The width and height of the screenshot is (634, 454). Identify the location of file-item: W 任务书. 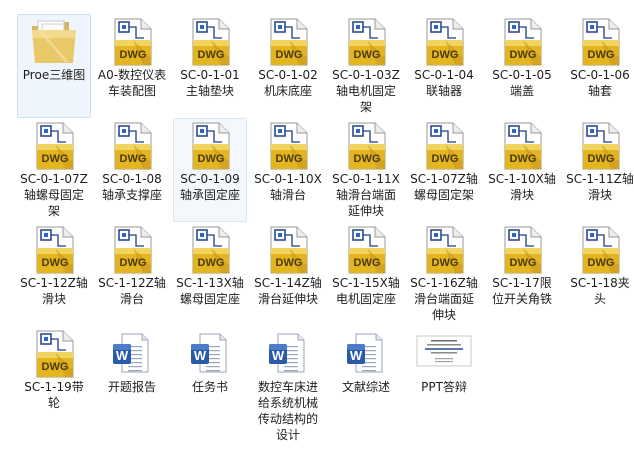
(210, 378).